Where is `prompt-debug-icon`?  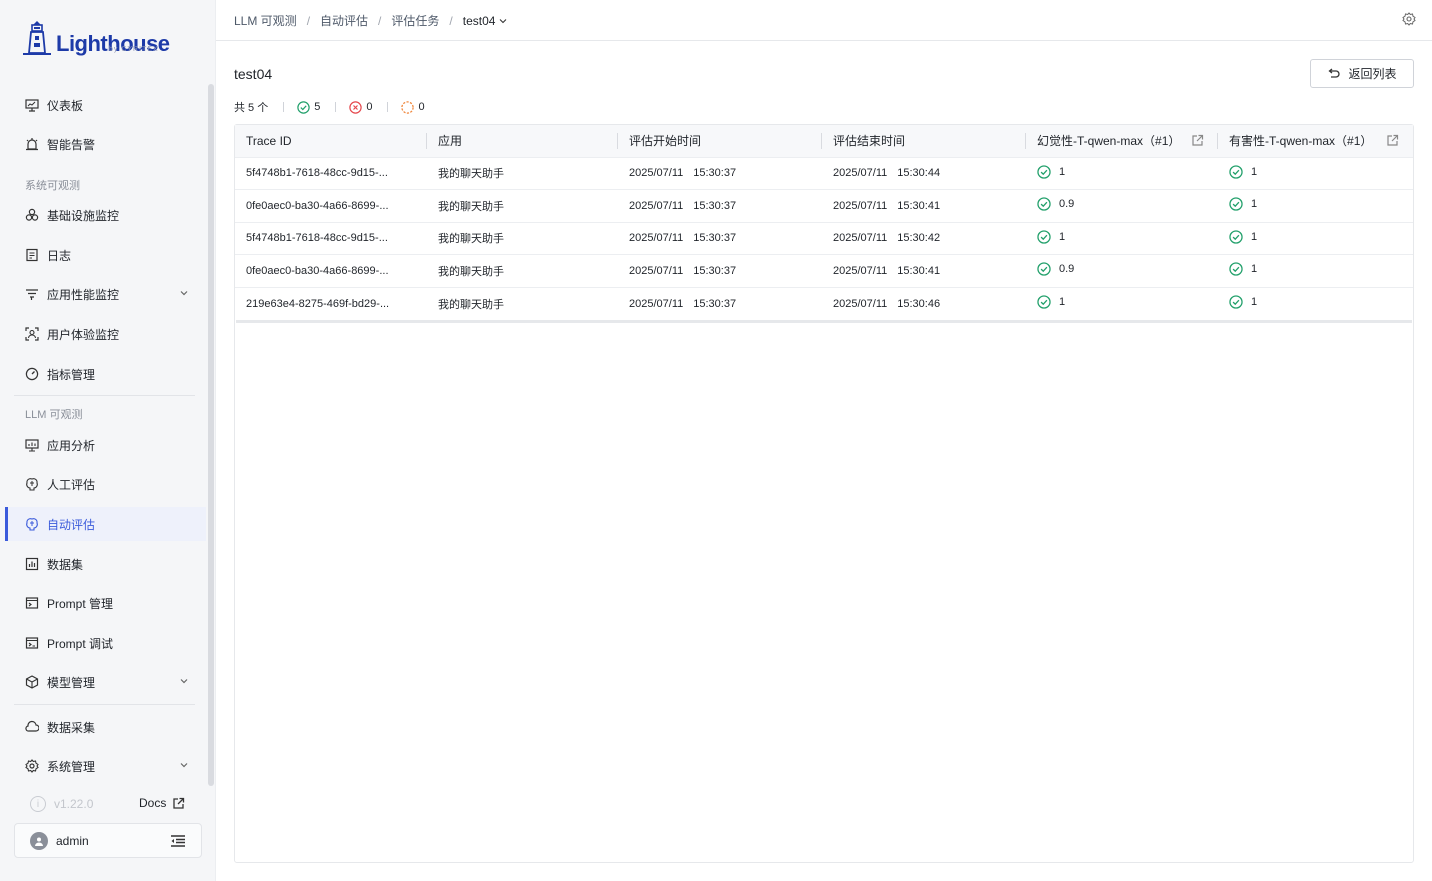
prompt-debug-icon is located at coordinates (32, 643).